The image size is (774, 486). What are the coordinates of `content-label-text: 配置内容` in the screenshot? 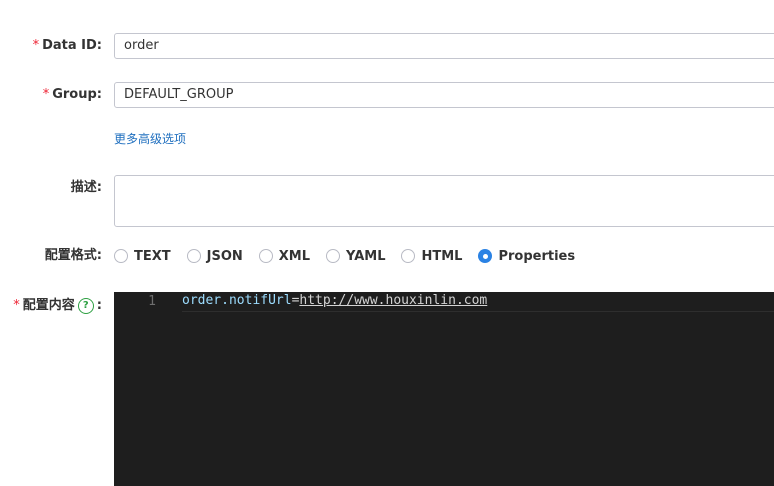 It's located at (48, 305).